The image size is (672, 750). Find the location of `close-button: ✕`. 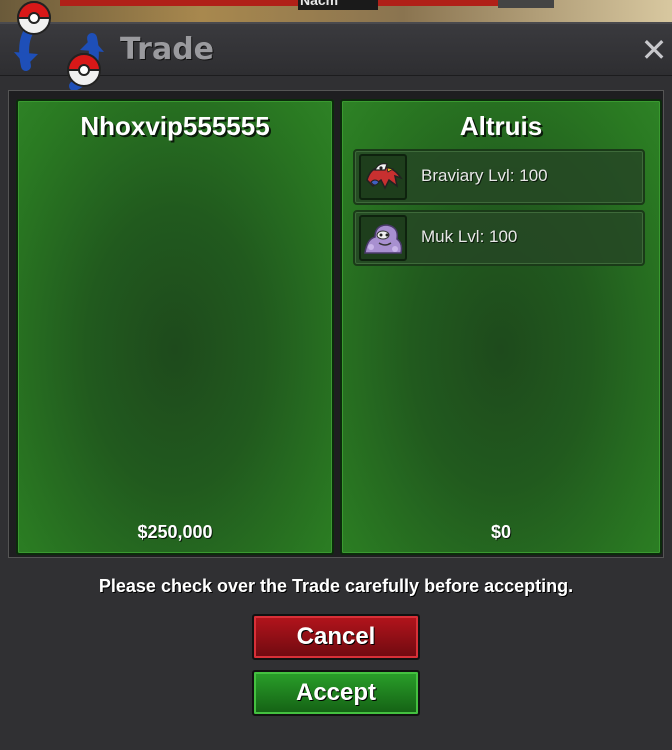

close-button: ✕ is located at coordinates (654, 50).